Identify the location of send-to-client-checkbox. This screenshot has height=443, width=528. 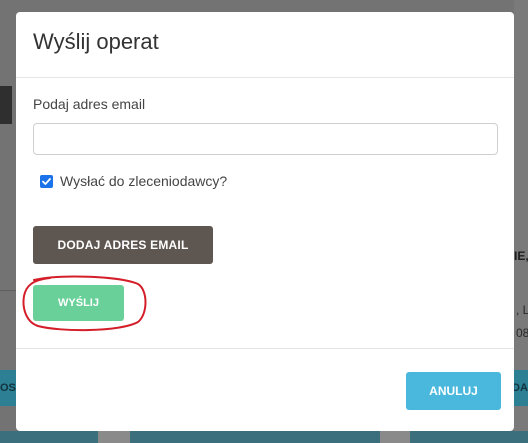
(46, 181).